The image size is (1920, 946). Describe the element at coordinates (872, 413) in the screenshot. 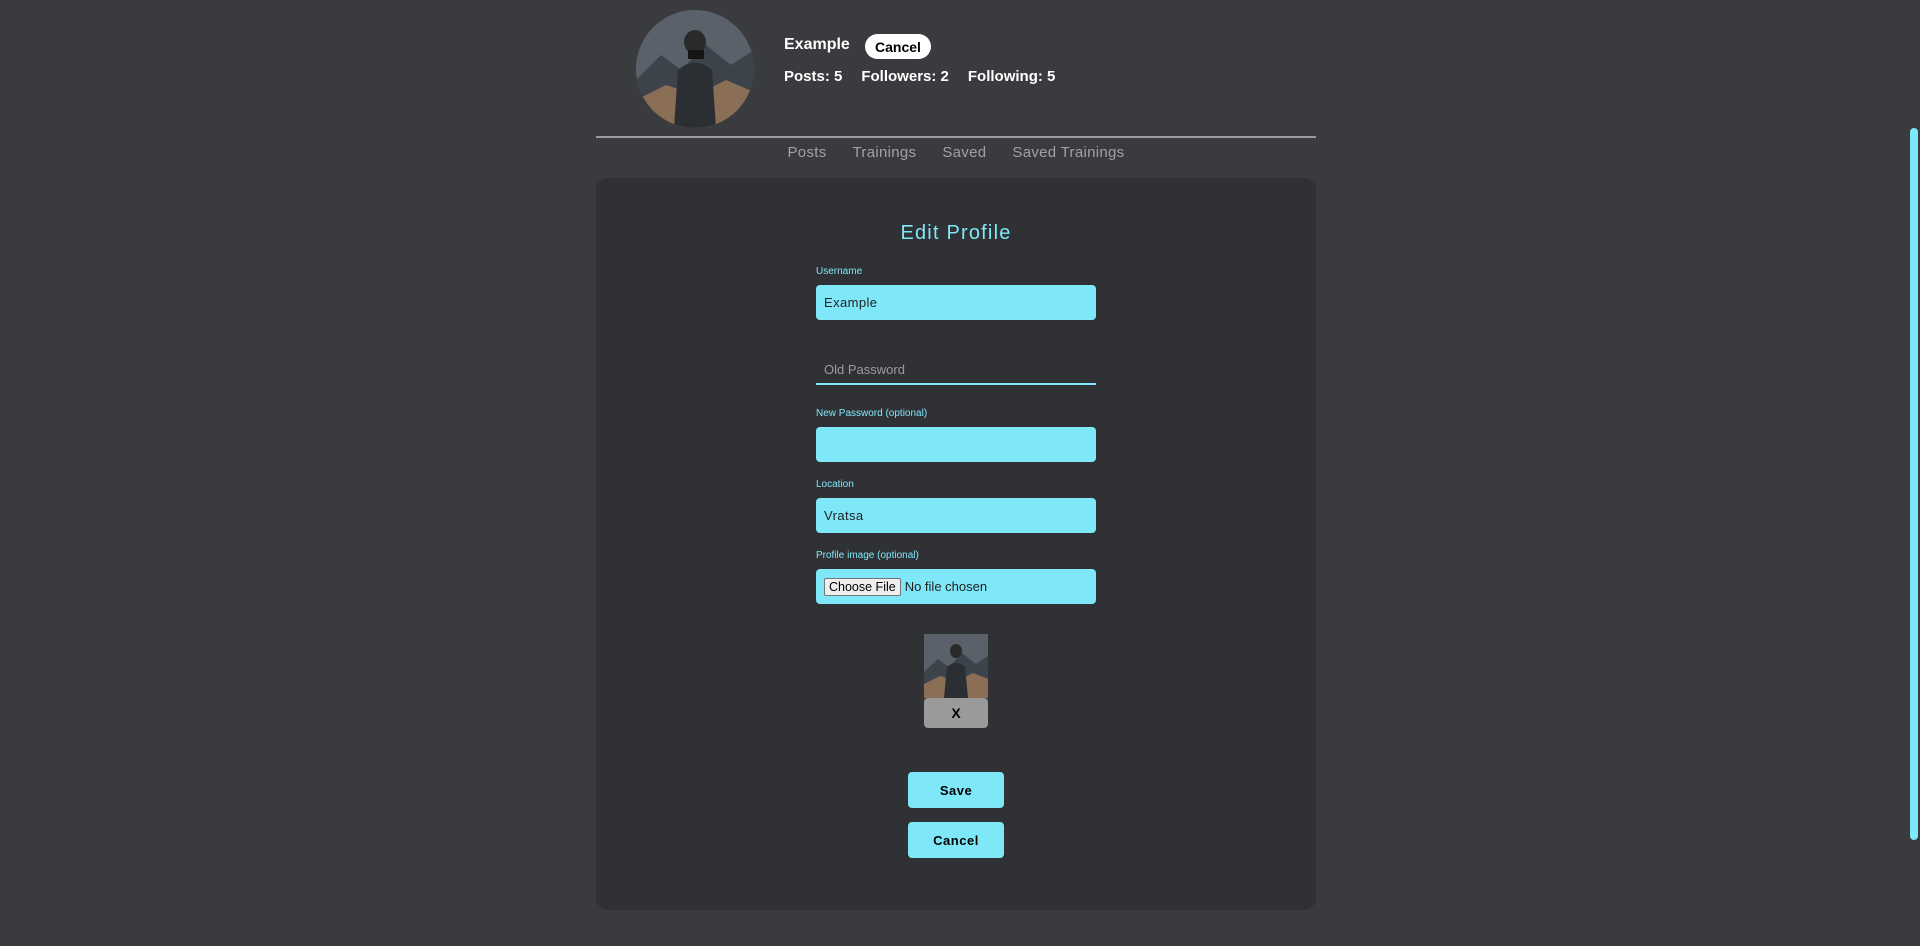

I see `new-password-label: New Password (optional)` at that location.